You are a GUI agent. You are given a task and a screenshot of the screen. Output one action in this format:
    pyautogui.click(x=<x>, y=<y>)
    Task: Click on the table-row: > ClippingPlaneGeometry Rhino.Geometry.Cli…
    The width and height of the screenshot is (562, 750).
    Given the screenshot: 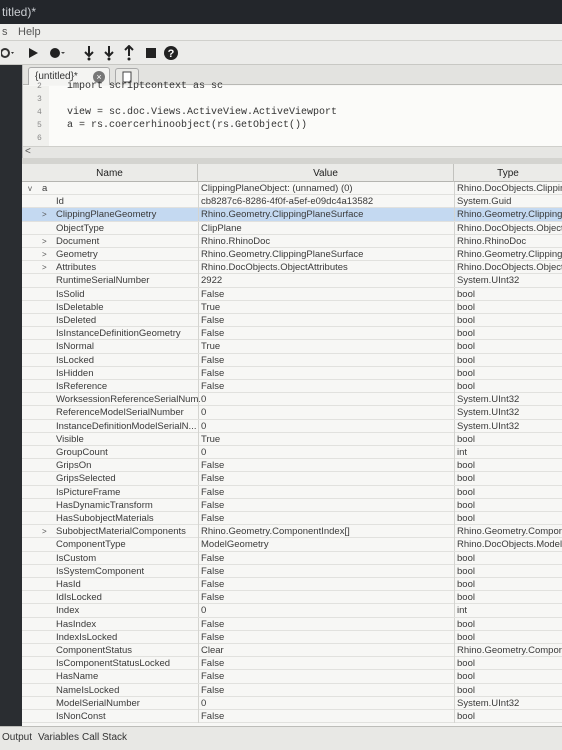 What is the action you would take?
    pyautogui.click(x=292, y=215)
    